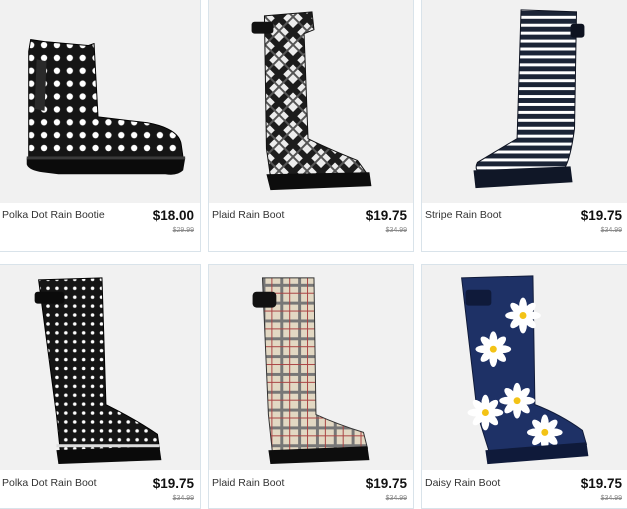 Image resolution: width=627 pixels, height=509 pixels. I want to click on polka-dot-boot-image, so click(100, 367).